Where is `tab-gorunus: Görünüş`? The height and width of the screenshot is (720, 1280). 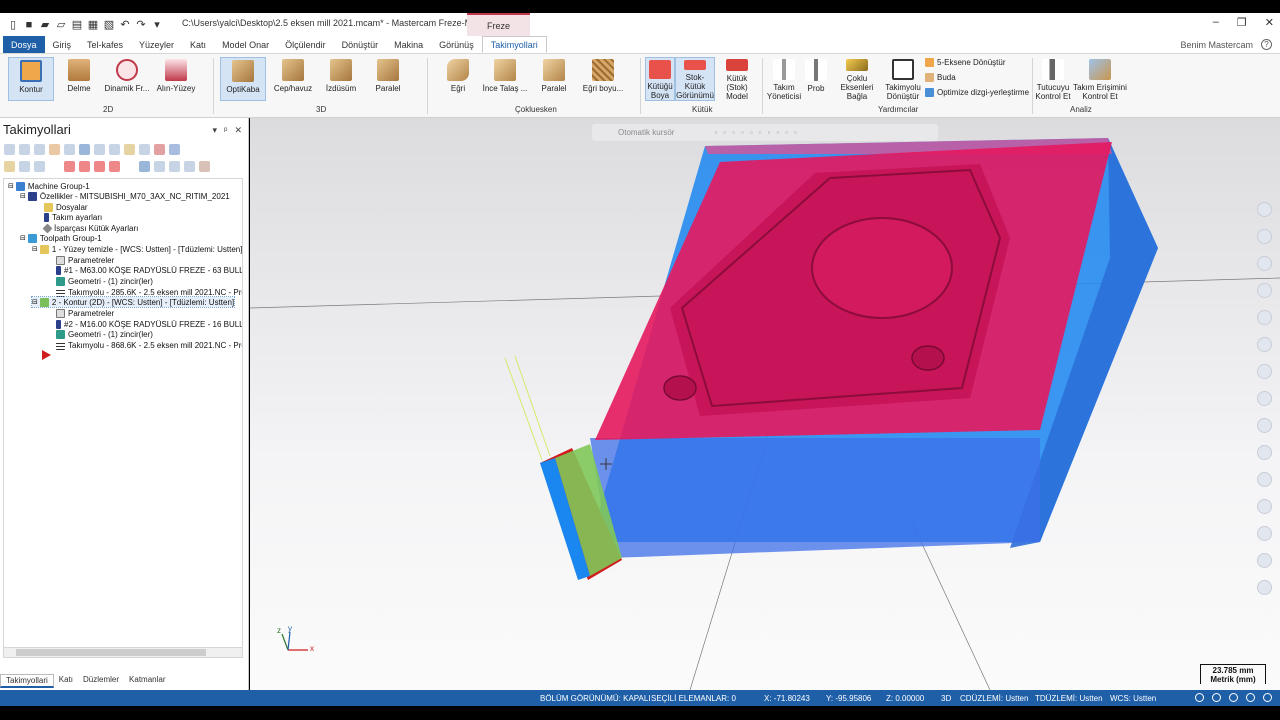
tab-gorunus: Görünüş is located at coordinates (456, 44).